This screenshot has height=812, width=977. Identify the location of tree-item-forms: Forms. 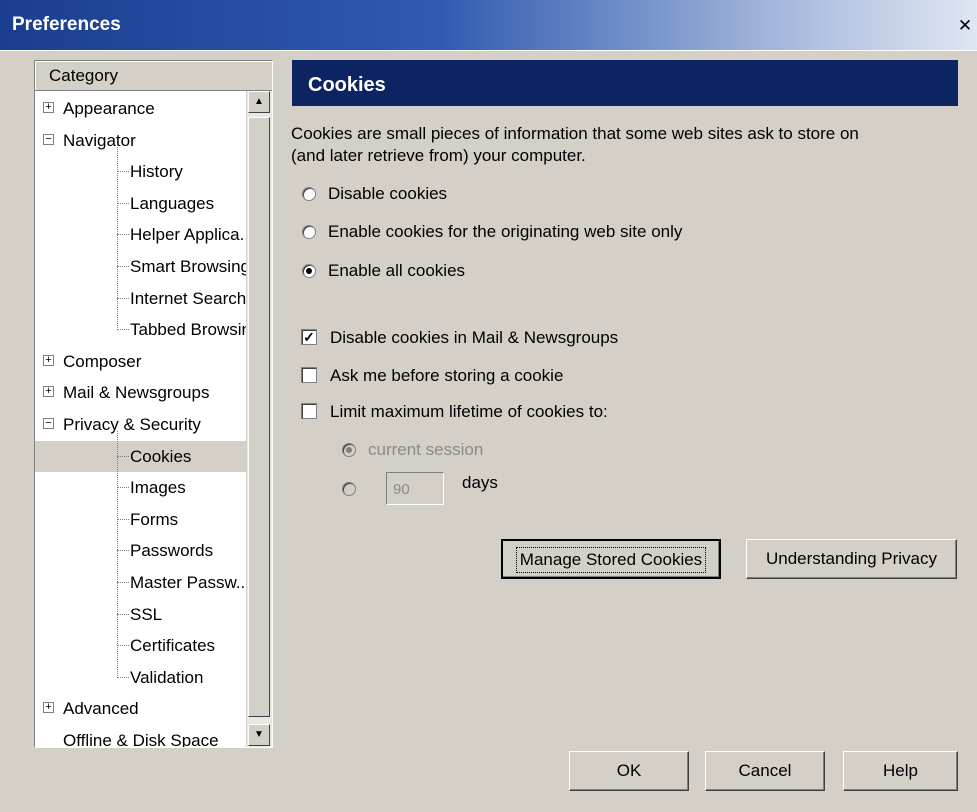
(141, 519).